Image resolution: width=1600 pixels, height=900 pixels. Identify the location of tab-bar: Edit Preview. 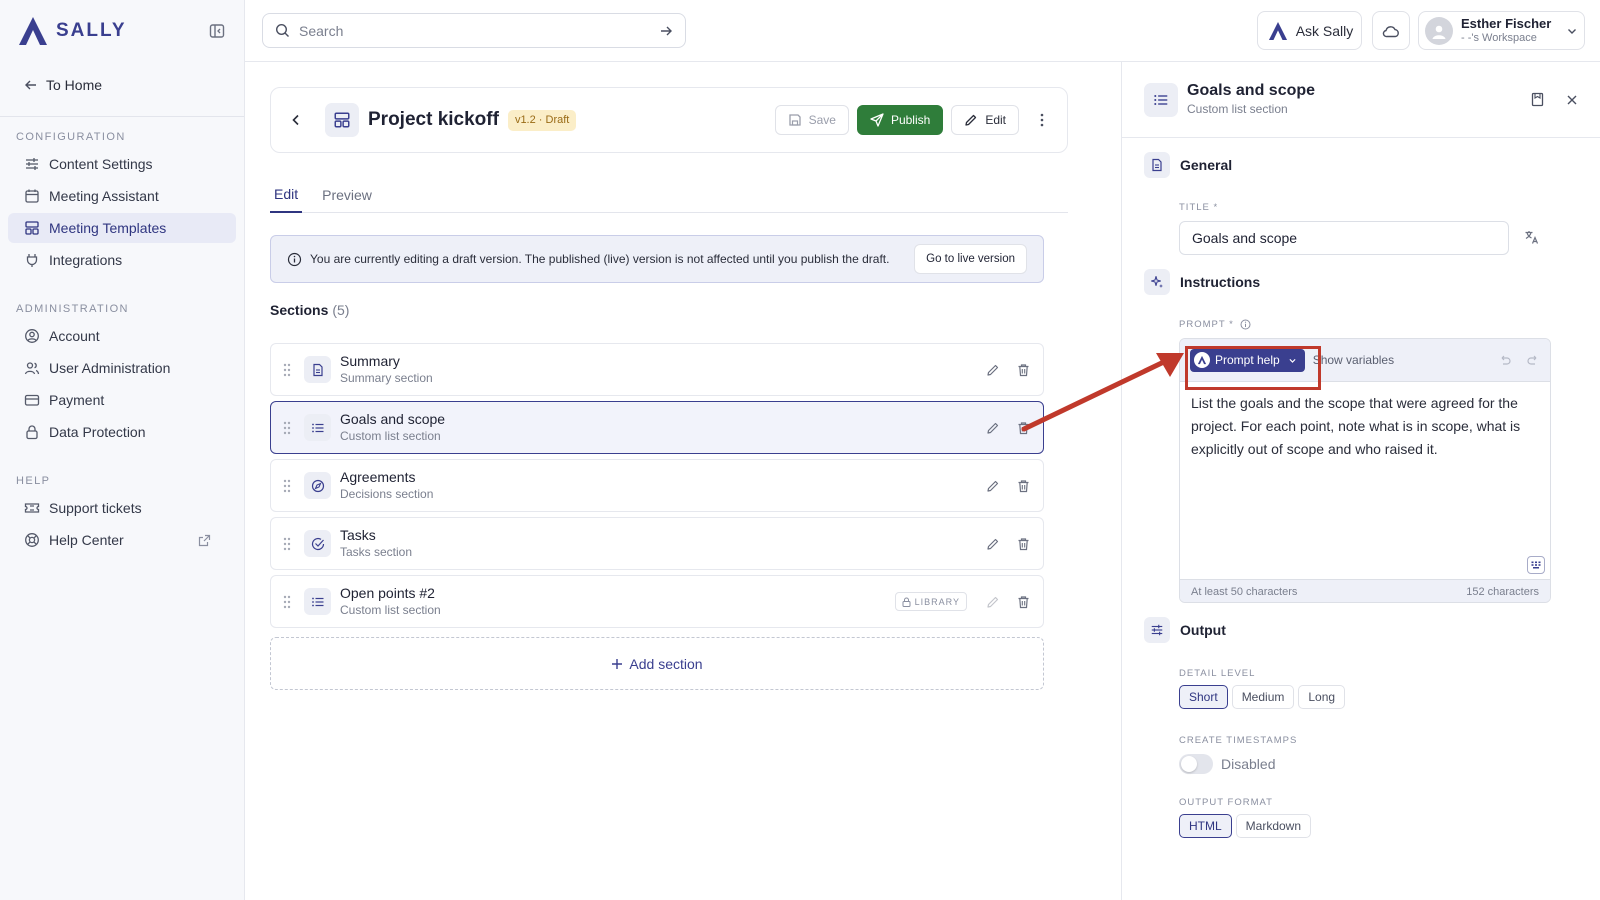
(669, 195).